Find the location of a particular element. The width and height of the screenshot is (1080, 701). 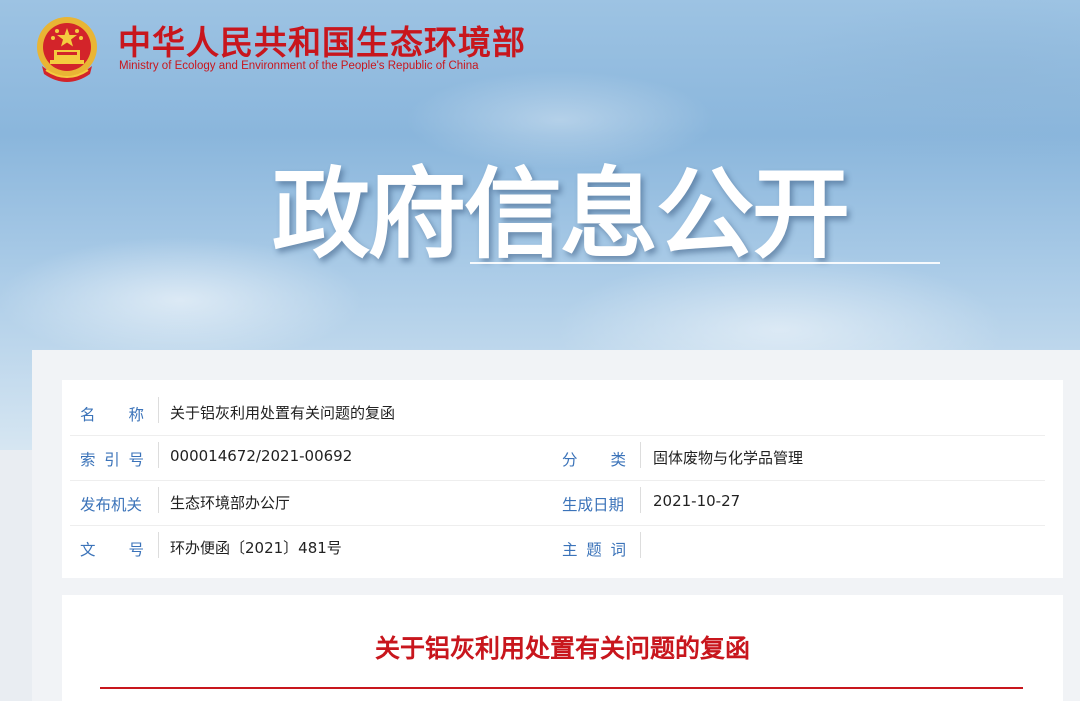

section-title: 政府信息公开 is located at coordinates (561, 215).